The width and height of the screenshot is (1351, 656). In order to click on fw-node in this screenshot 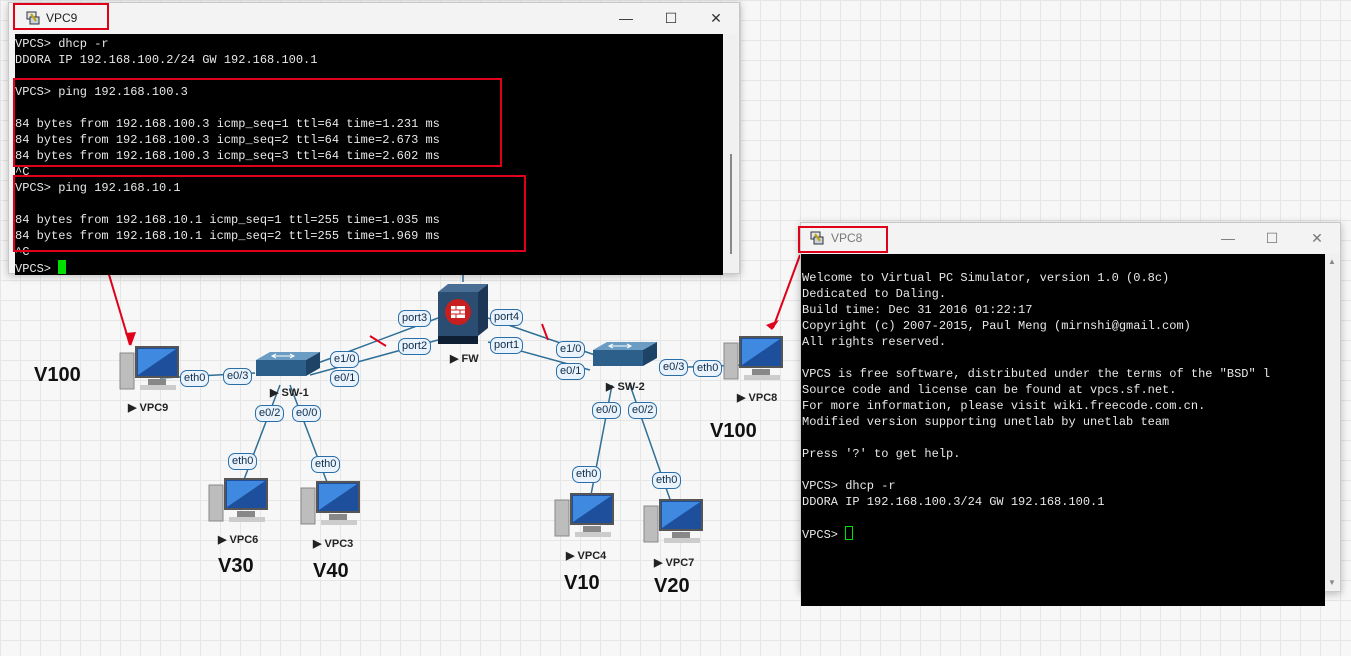, I will do `click(463, 314)`.